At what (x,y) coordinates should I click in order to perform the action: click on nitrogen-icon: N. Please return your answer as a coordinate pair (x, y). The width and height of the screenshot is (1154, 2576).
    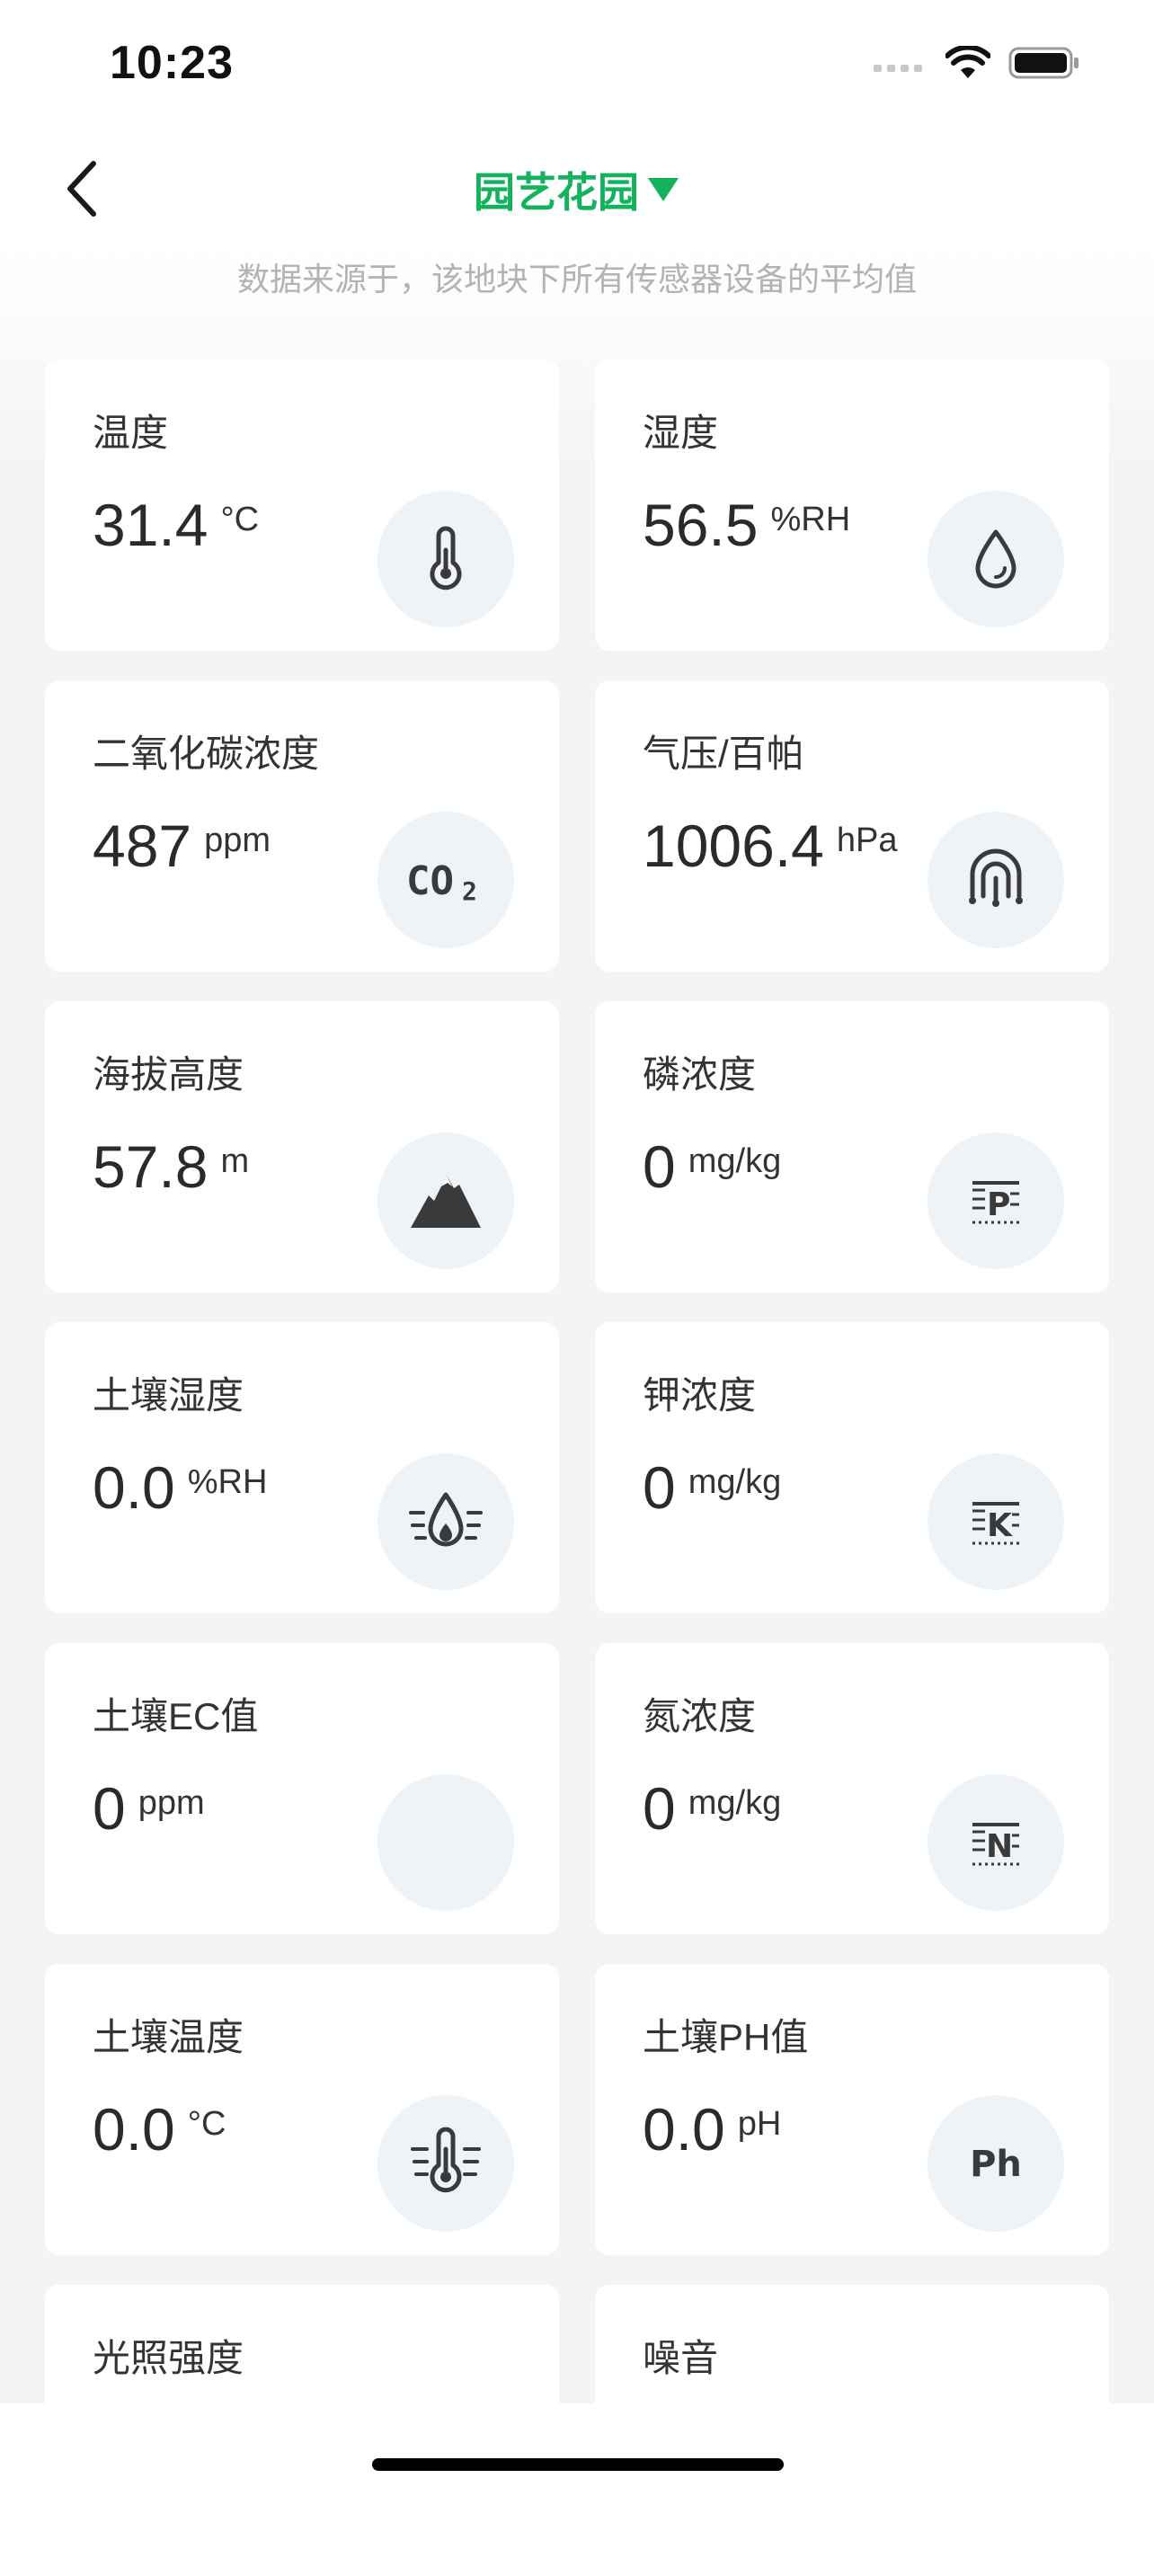
    Looking at the image, I should click on (996, 1843).